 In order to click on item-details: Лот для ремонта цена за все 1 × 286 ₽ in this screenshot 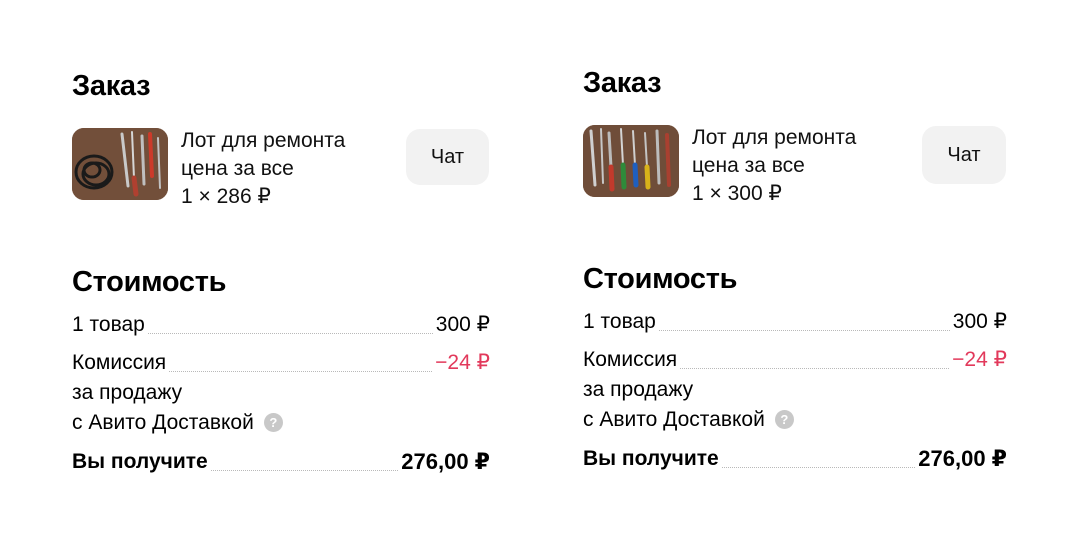, I will do `click(263, 169)`.